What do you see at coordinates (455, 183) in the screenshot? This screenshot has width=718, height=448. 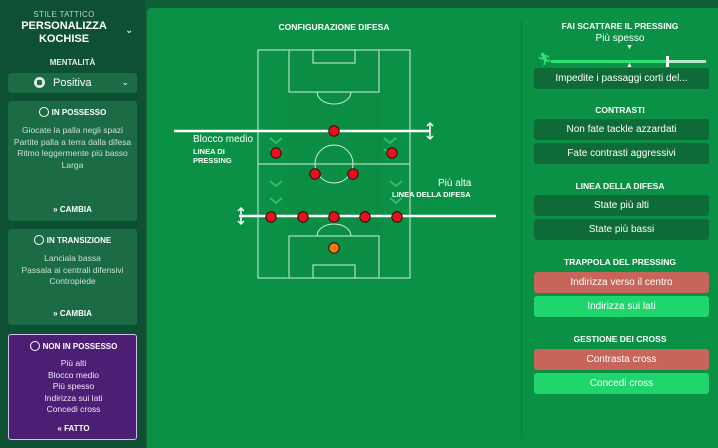 I see `defense-height-label: Più alta` at bounding box center [455, 183].